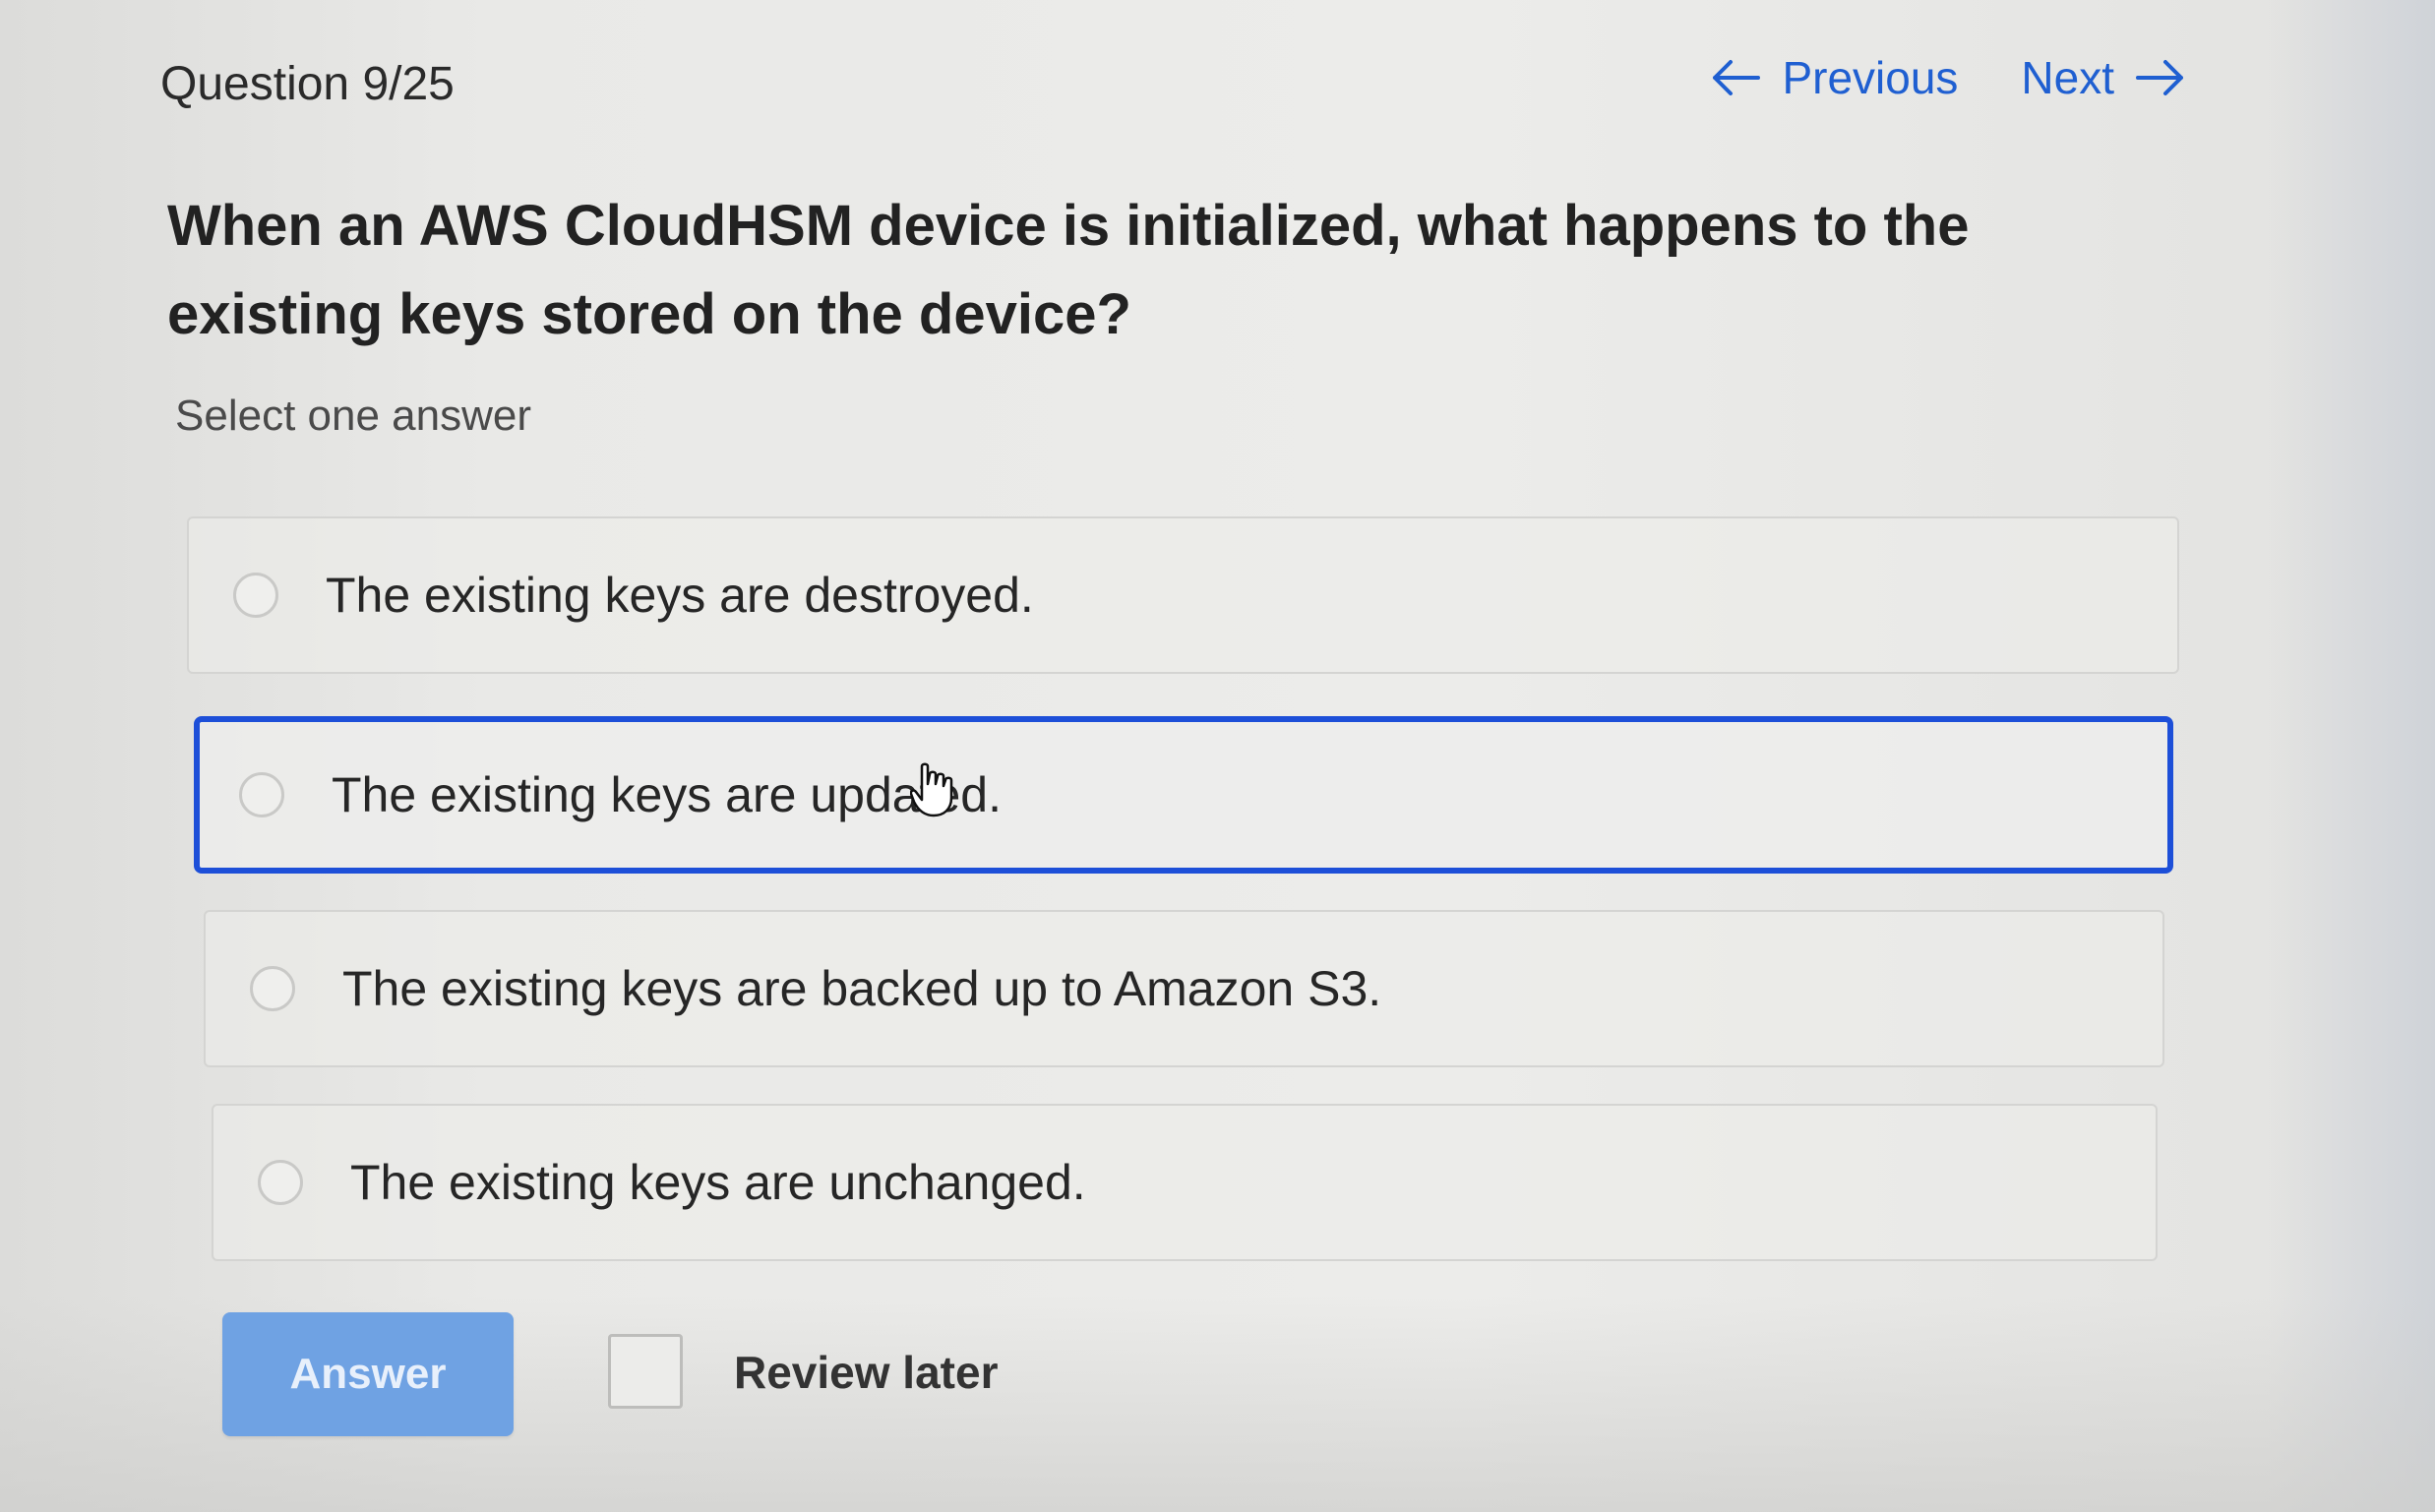 The width and height of the screenshot is (2435, 1512). What do you see at coordinates (718, 1183) in the screenshot?
I see `option-label: The existing keys are unchanged.` at bounding box center [718, 1183].